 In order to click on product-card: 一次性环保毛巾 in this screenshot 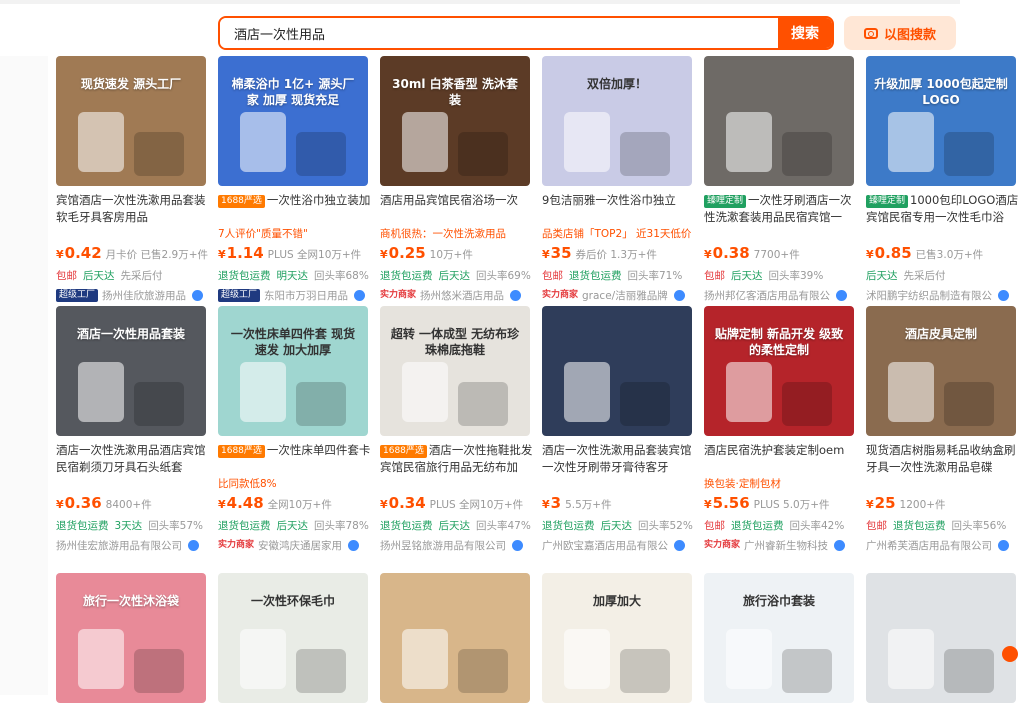, I will do `click(295, 638)`.